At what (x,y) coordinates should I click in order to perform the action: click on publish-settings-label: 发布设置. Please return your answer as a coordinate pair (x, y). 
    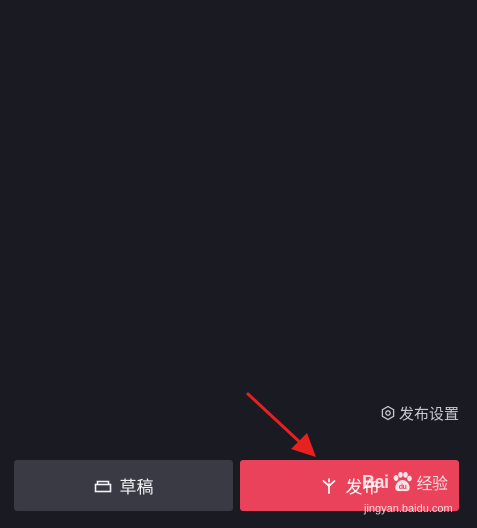
    Looking at the image, I should click on (428, 413).